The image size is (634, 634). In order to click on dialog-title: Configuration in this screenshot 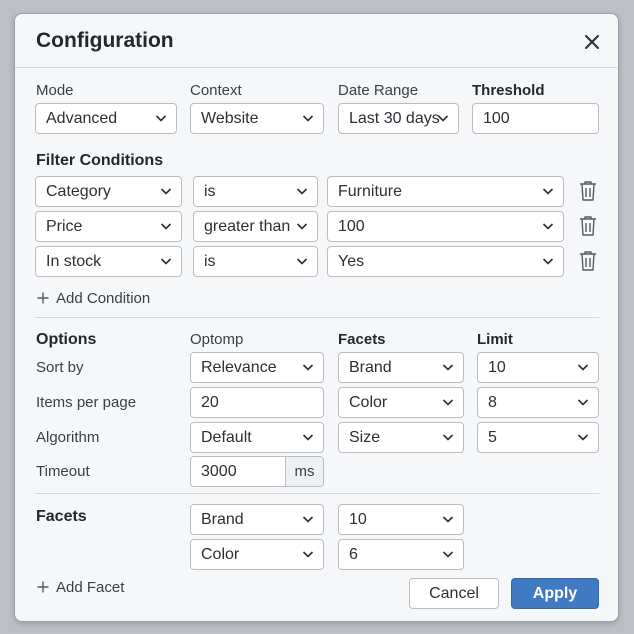, I will do `click(105, 40)`.